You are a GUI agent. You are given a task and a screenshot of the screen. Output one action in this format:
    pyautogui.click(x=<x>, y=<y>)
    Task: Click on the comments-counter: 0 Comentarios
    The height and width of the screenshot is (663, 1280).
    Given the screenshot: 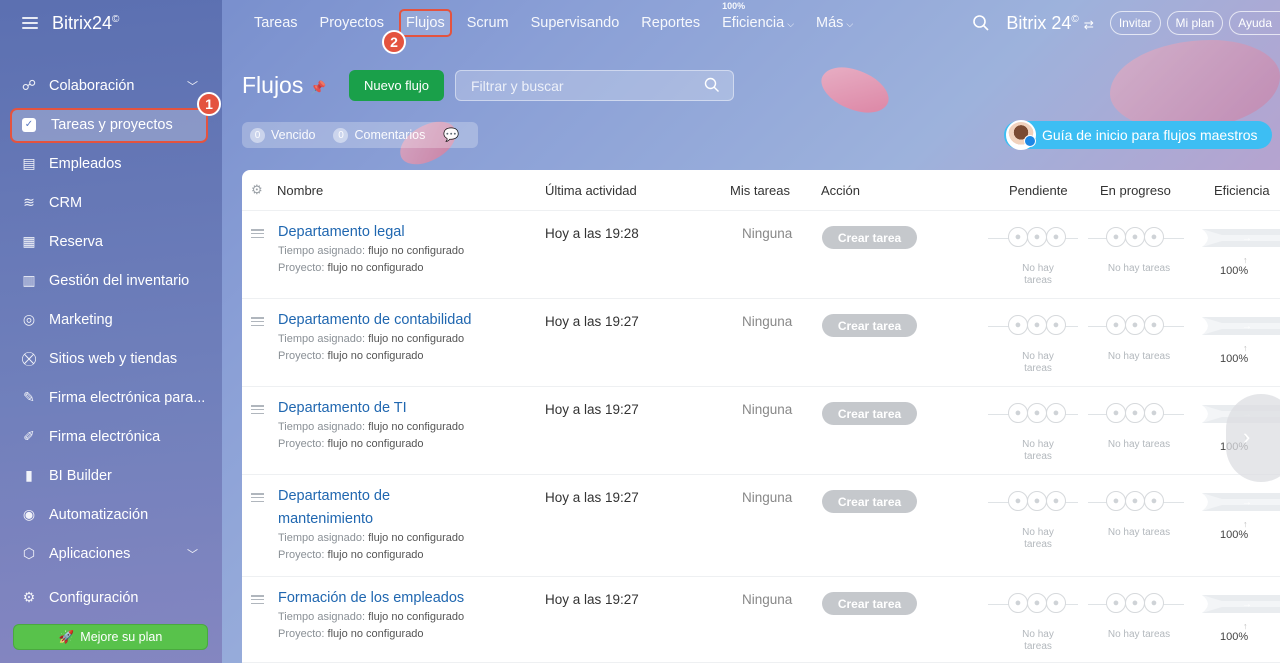 What is the action you would take?
    pyautogui.click(x=379, y=135)
    